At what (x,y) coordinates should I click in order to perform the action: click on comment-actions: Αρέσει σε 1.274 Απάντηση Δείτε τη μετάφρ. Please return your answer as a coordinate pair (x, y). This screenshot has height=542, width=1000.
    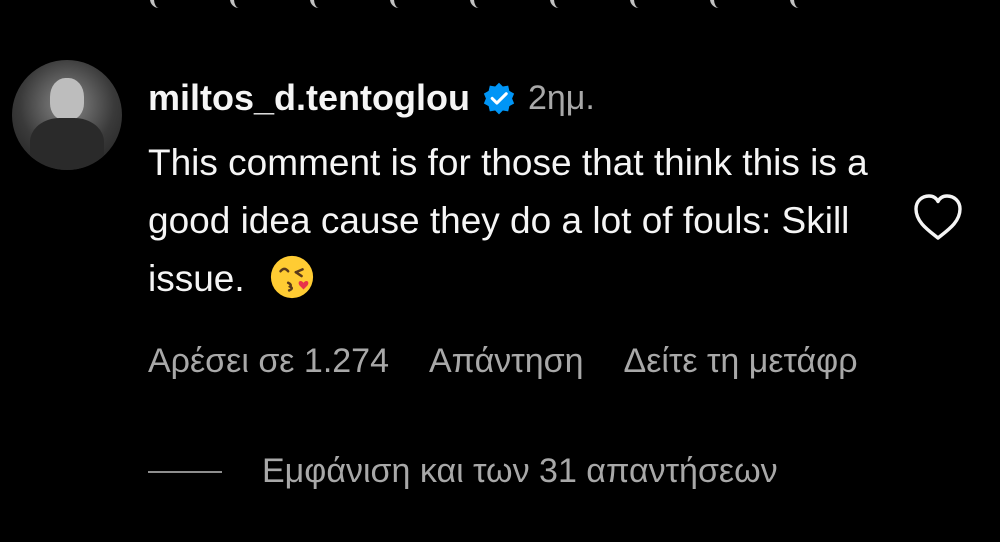
    Looking at the image, I should click on (523, 361).